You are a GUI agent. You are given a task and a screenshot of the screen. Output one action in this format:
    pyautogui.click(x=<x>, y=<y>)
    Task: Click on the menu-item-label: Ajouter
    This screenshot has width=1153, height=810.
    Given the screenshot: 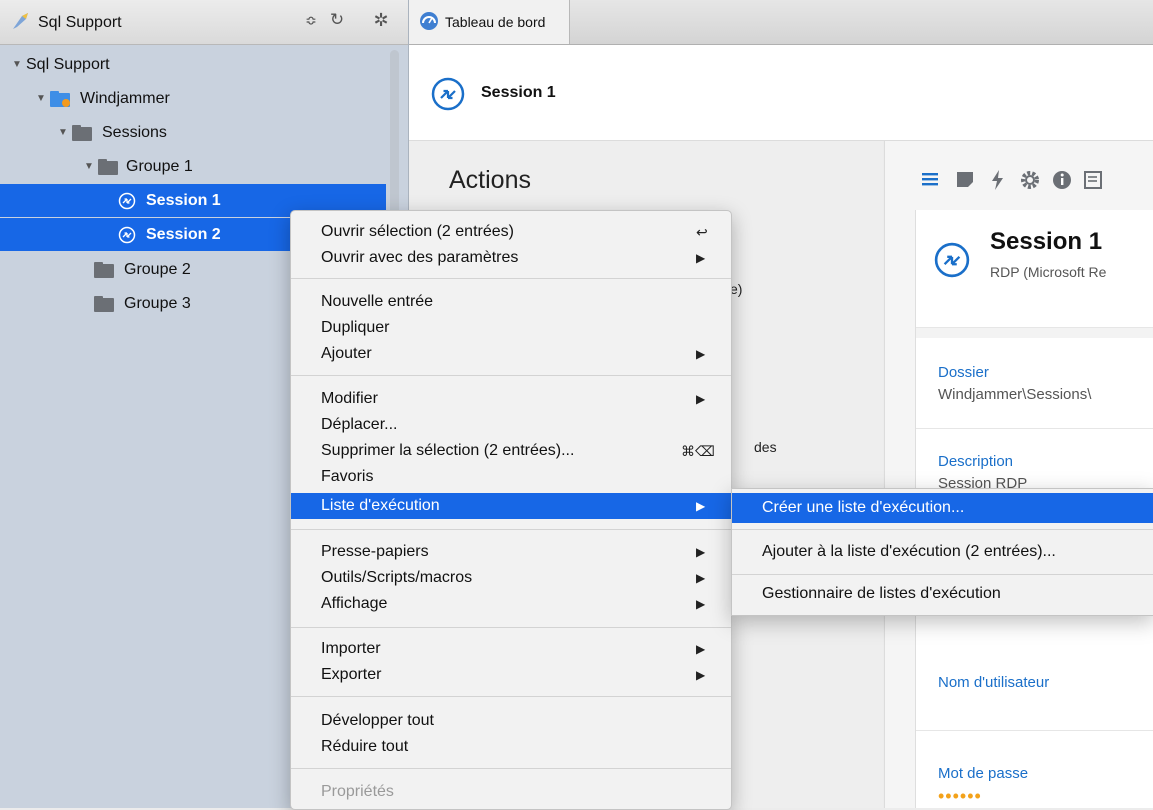 What is the action you would take?
    pyautogui.click(x=346, y=353)
    